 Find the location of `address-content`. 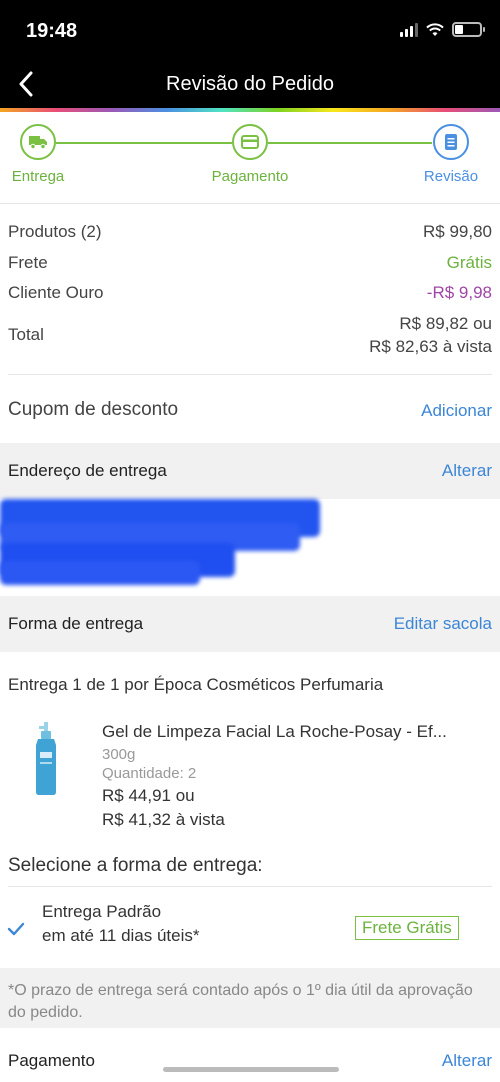

address-content is located at coordinates (250, 547).